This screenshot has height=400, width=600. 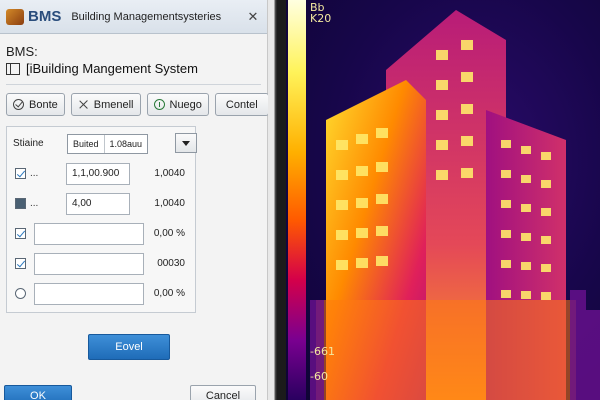 What do you see at coordinates (83, 104) in the screenshot?
I see `close-x-icon` at bounding box center [83, 104].